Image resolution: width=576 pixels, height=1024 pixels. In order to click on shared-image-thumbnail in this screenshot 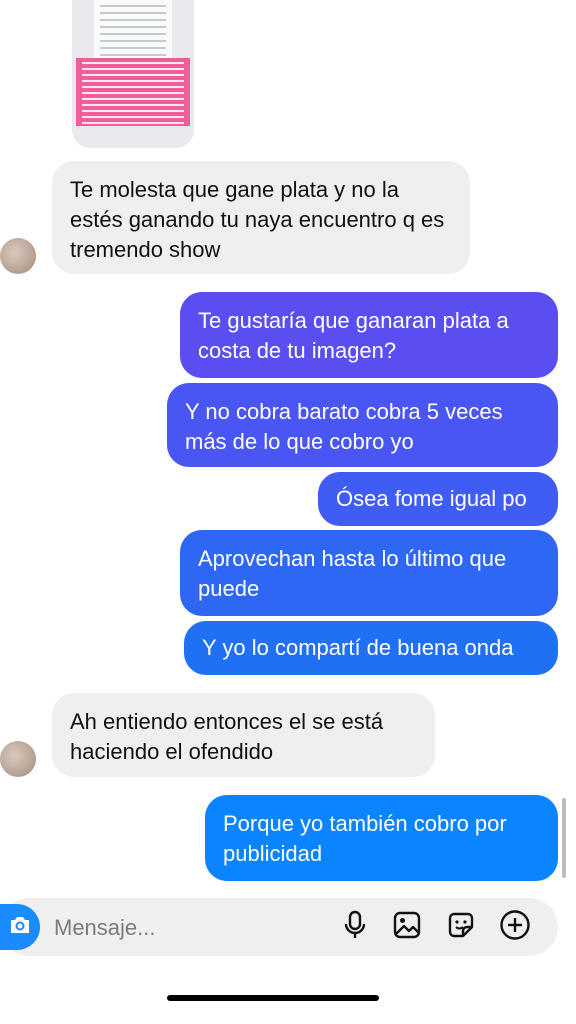, I will do `click(133, 74)`.